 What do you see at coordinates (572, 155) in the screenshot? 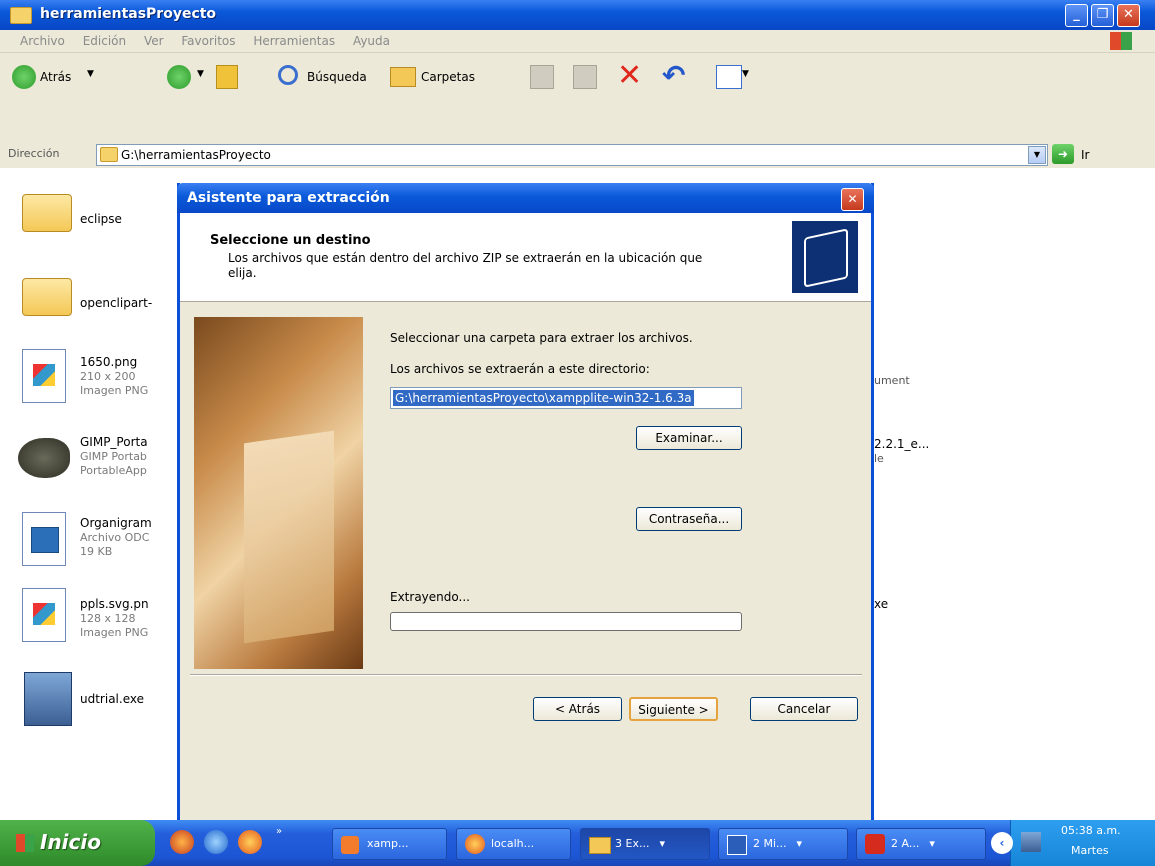
I see `address-input: G:\herramientasProyecto ▼` at bounding box center [572, 155].